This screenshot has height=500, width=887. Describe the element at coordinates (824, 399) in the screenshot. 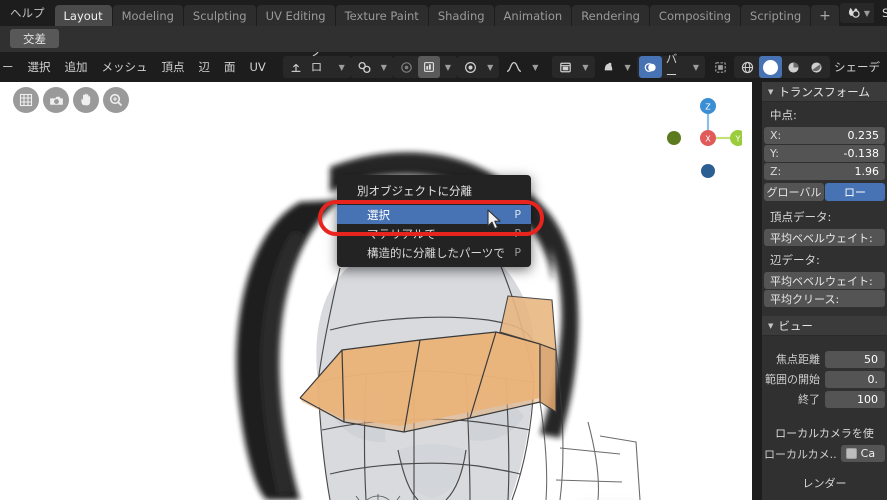

I see `row-clip-end: 終了 100` at that location.